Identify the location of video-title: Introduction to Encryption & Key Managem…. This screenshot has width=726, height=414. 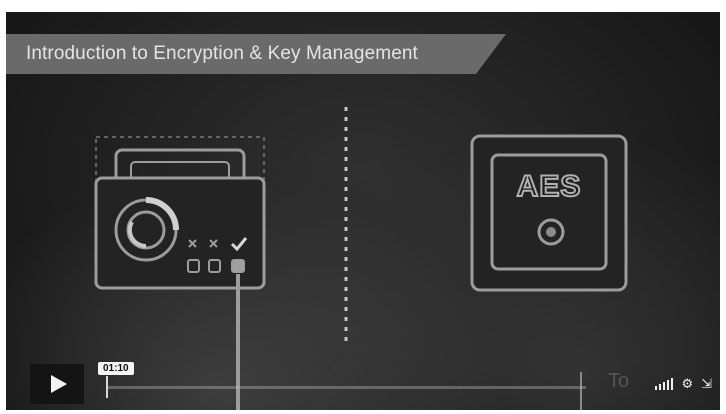
(222, 53).